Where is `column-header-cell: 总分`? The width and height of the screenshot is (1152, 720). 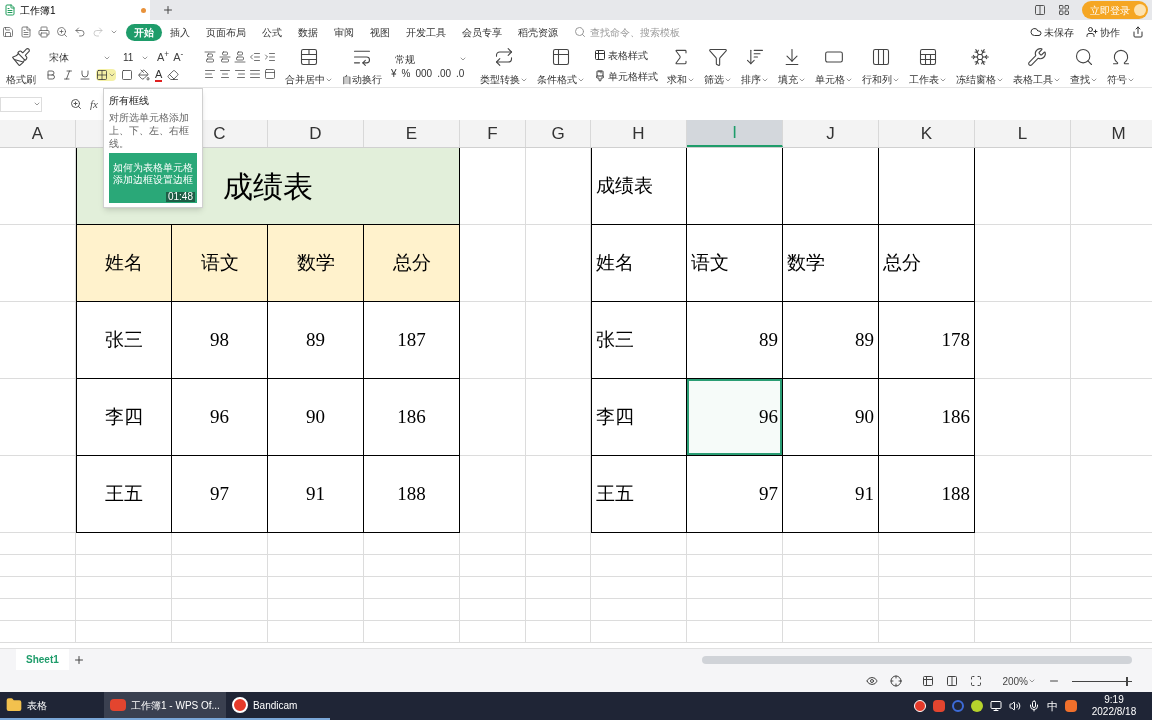
column-header-cell: 总分 is located at coordinates (927, 263).